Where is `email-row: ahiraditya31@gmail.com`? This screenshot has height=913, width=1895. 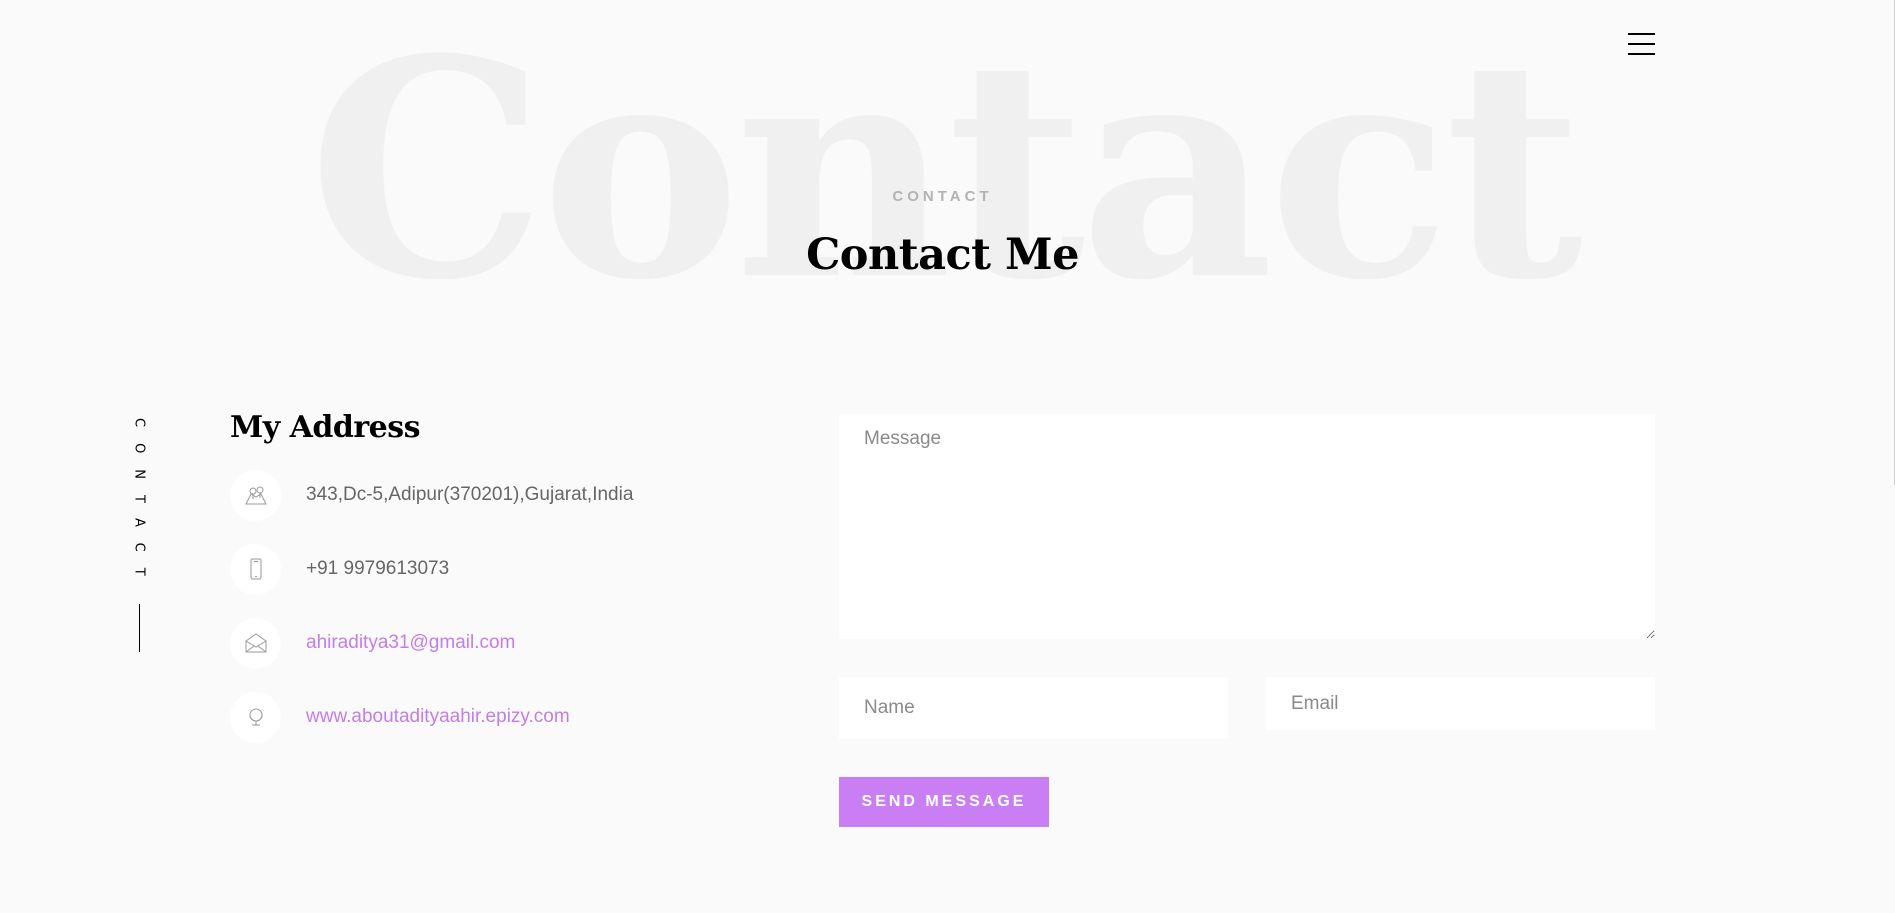 email-row: ahiraditya31@gmail.com is located at coordinates (510, 643).